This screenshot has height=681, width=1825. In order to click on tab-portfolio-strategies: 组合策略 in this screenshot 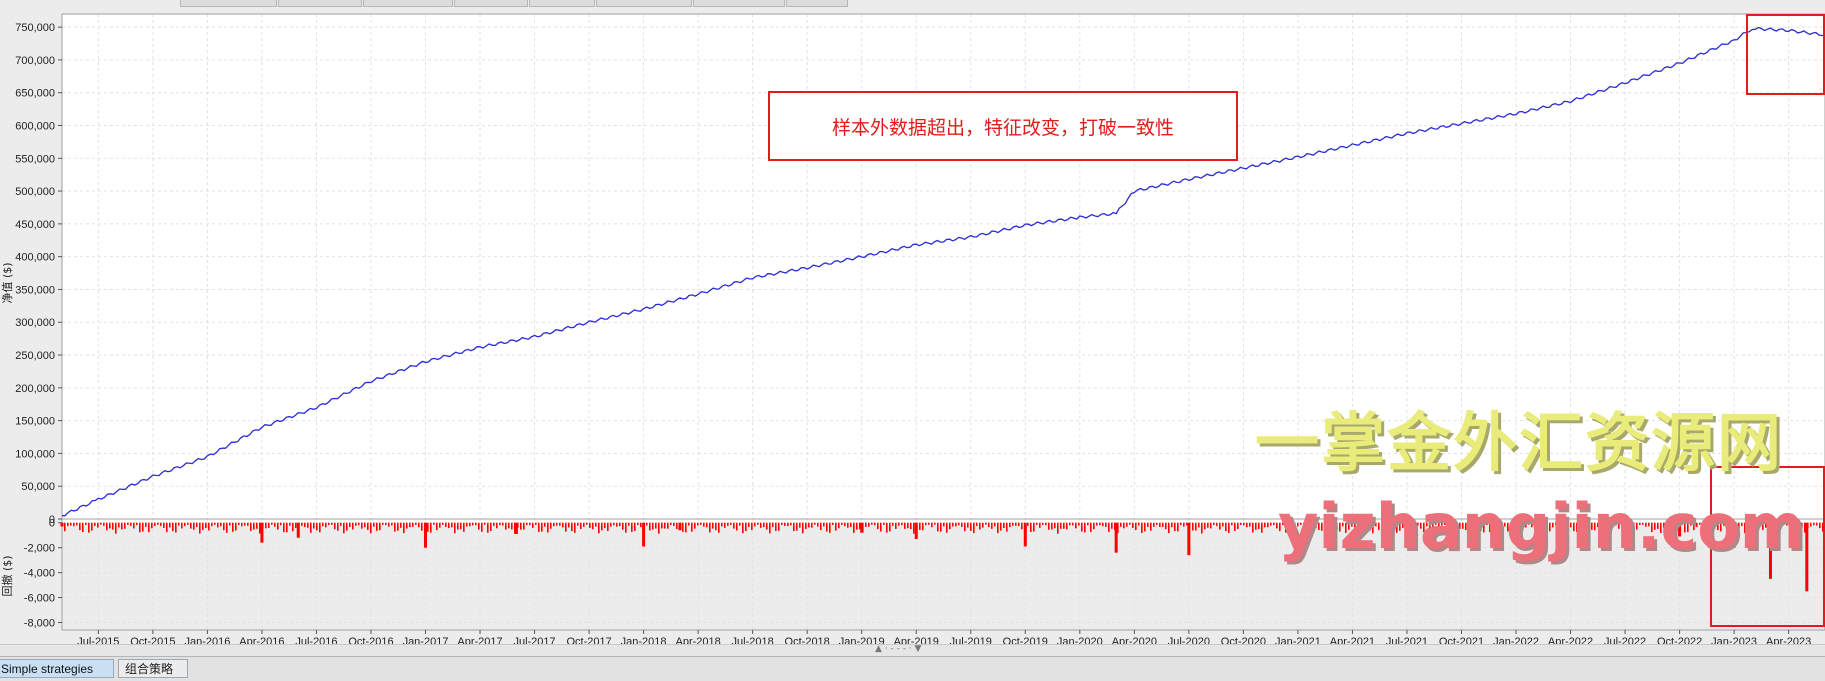, I will do `click(153, 668)`.